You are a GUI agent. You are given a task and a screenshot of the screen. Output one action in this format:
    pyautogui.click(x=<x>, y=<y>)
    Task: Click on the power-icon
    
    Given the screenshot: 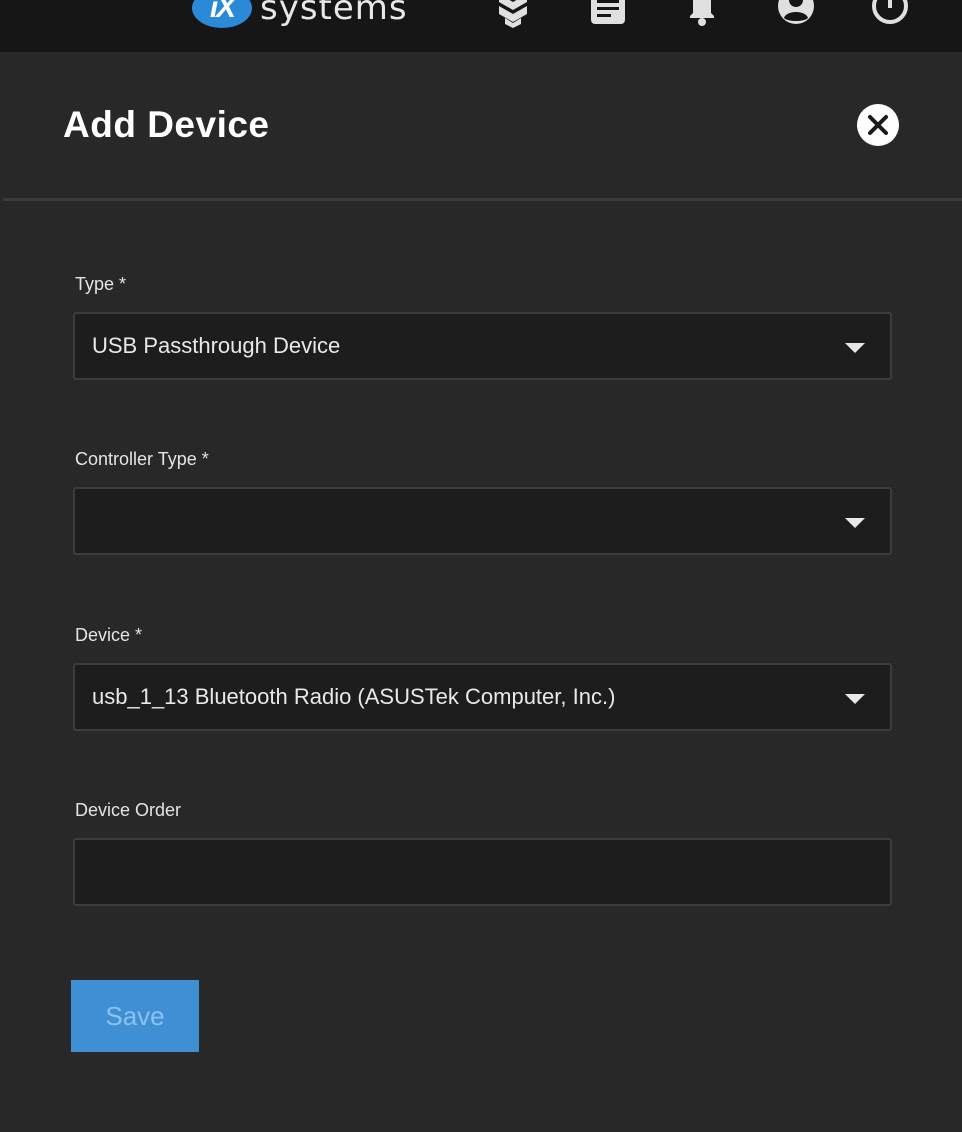 What is the action you would take?
    pyautogui.click(x=890, y=15)
    